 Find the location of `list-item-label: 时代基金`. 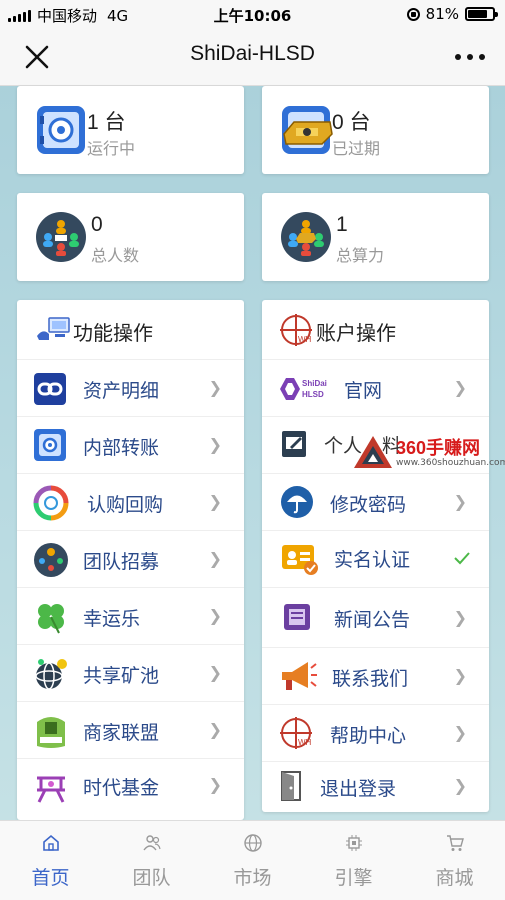

list-item-label: 时代基金 is located at coordinates (121, 788).